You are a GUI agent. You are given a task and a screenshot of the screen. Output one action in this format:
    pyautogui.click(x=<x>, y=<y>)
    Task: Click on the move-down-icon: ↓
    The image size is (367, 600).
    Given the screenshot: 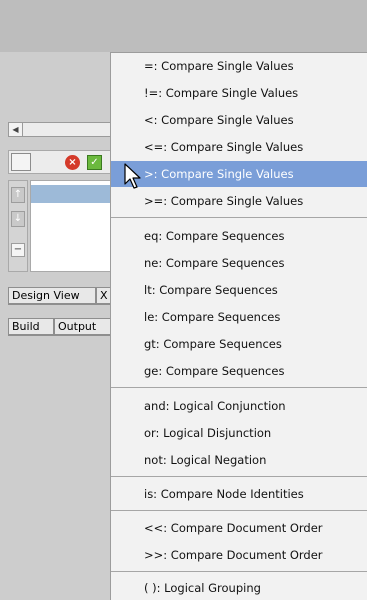 What is the action you would take?
    pyautogui.click(x=18, y=219)
    